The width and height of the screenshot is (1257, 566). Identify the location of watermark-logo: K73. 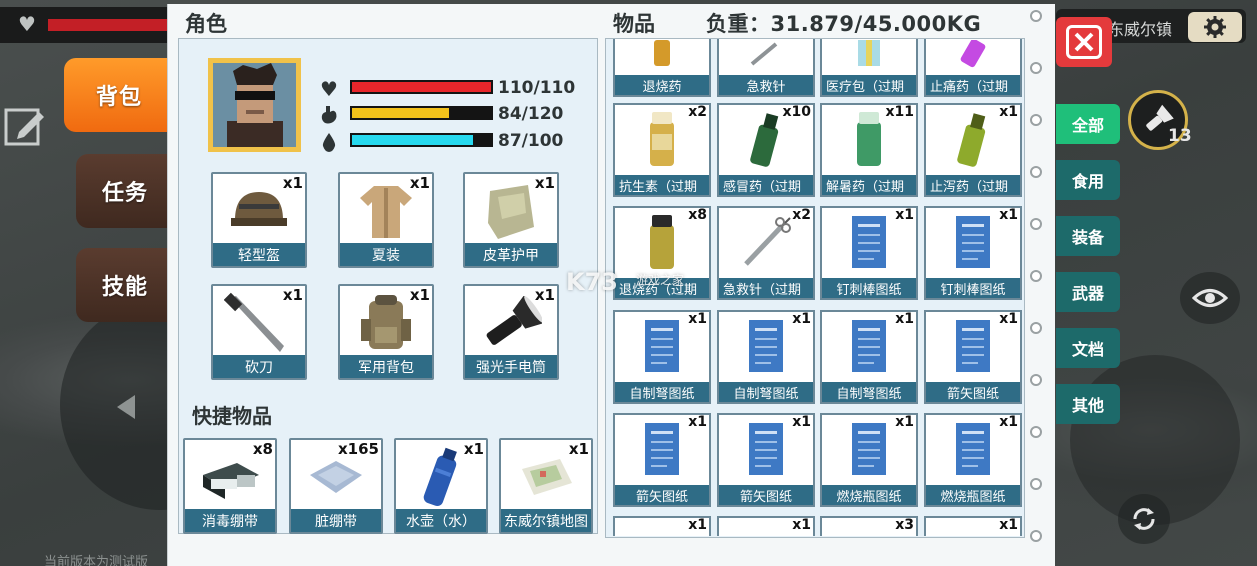
(592, 282).